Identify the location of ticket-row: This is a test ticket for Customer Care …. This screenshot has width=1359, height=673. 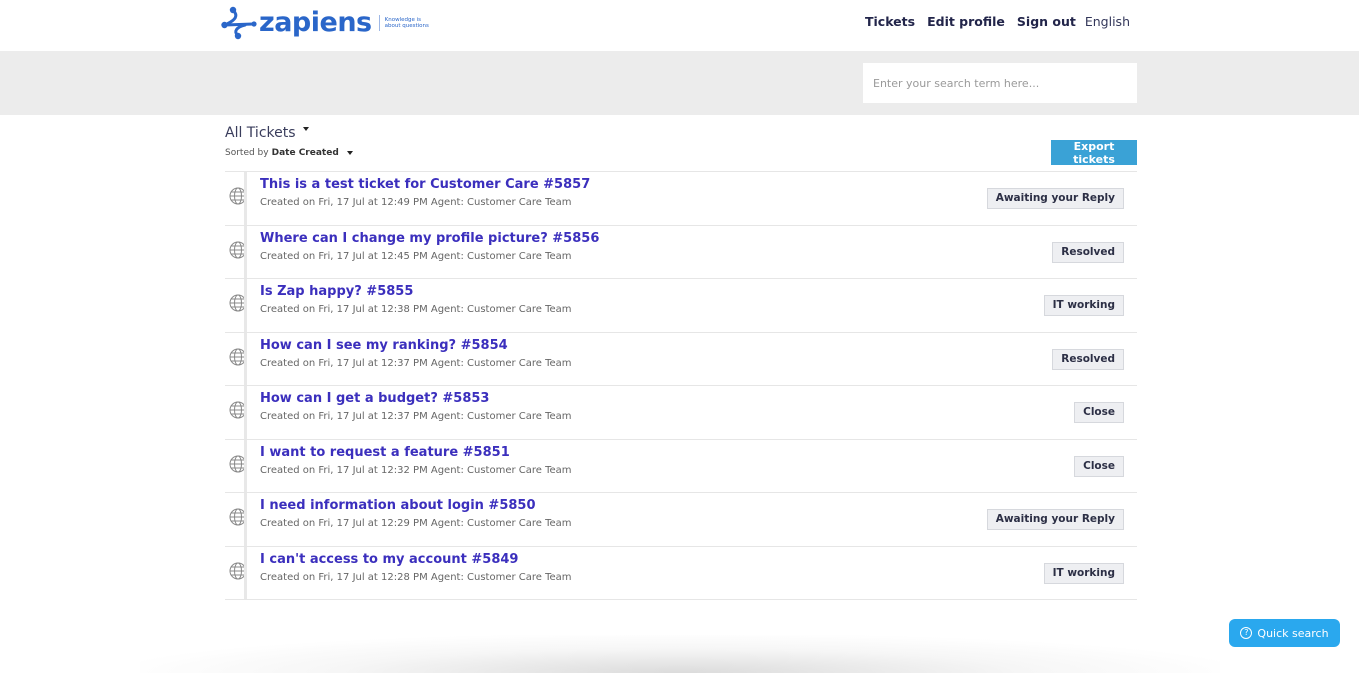
(681, 199).